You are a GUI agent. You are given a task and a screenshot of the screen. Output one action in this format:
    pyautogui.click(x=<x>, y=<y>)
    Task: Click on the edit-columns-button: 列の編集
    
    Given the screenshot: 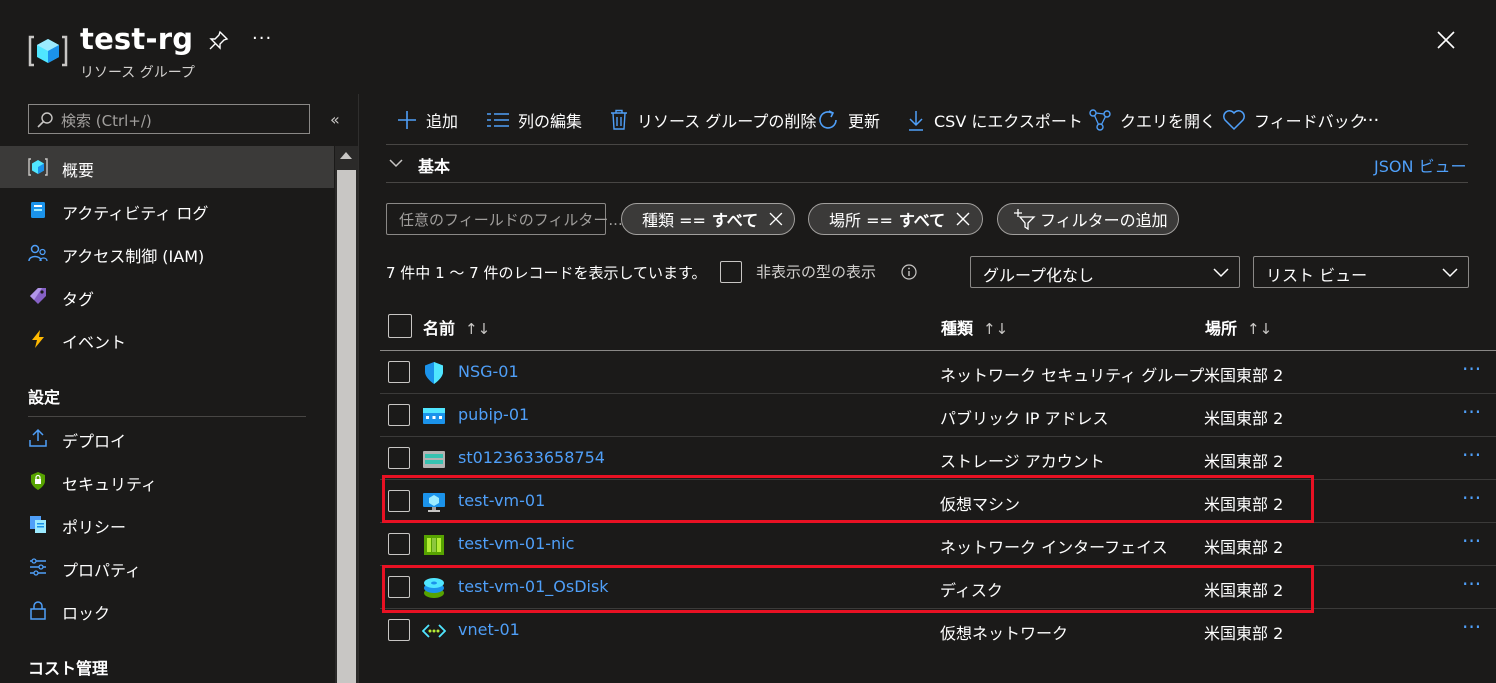 What is the action you would take?
    pyautogui.click(x=534, y=120)
    